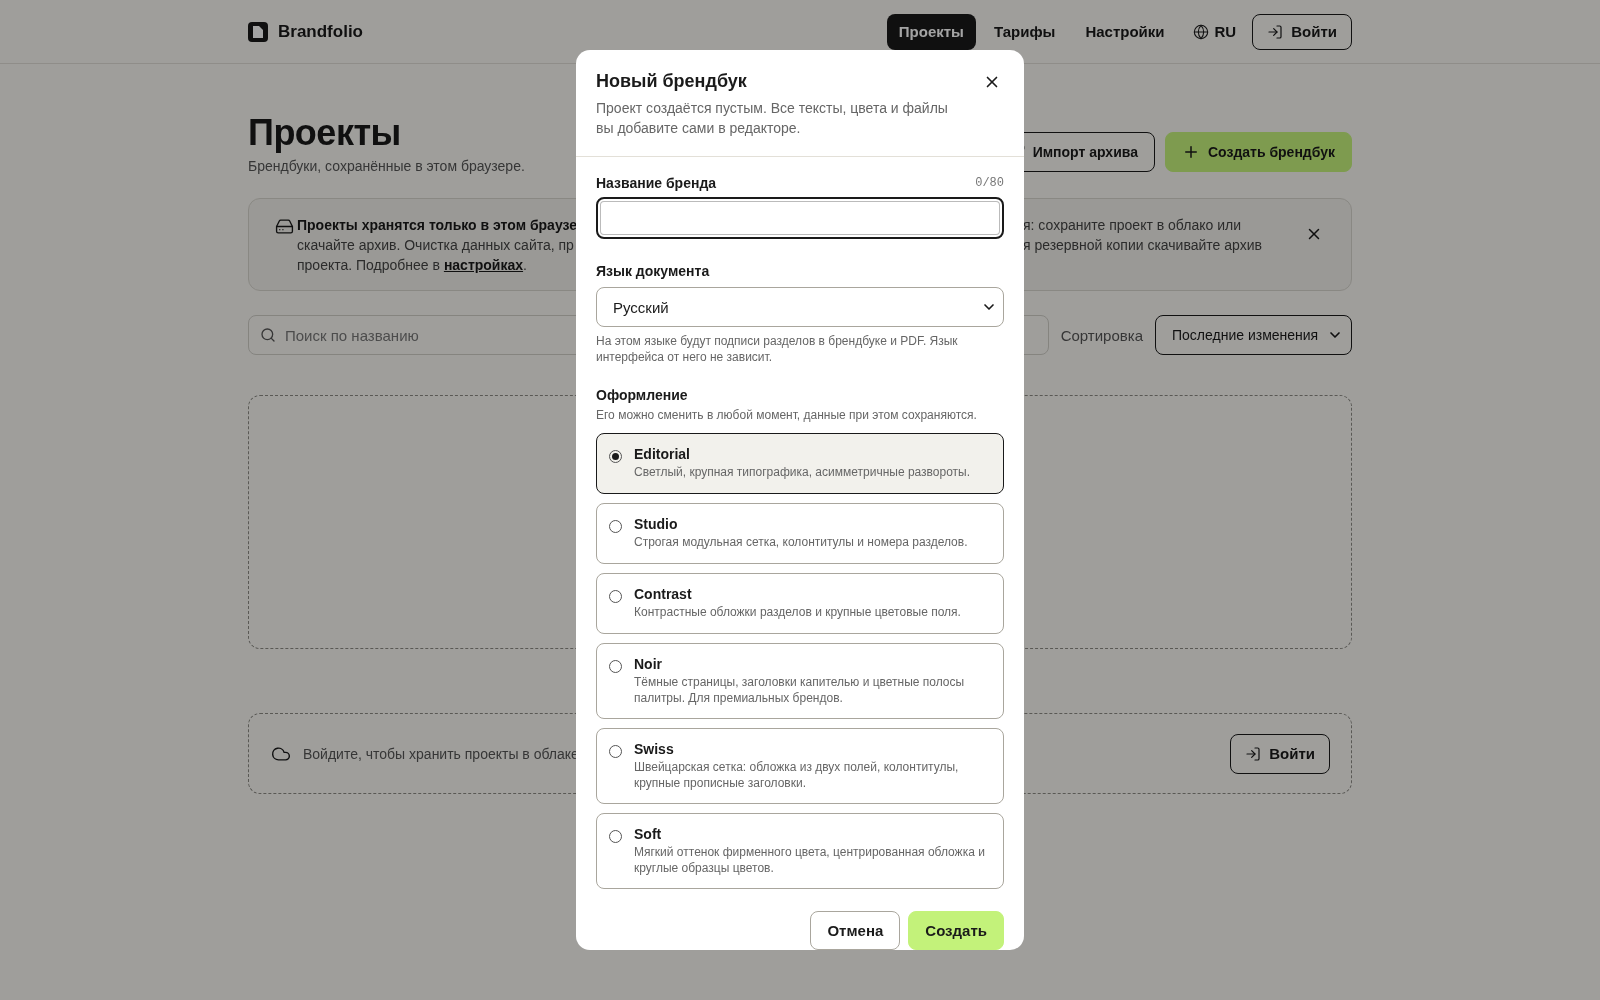 Image resolution: width=1600 pixels, height=1000 pixels. Describe the element at coordinates (662, 454) in the screenshot. I see `option-name: Editorial` at that location.